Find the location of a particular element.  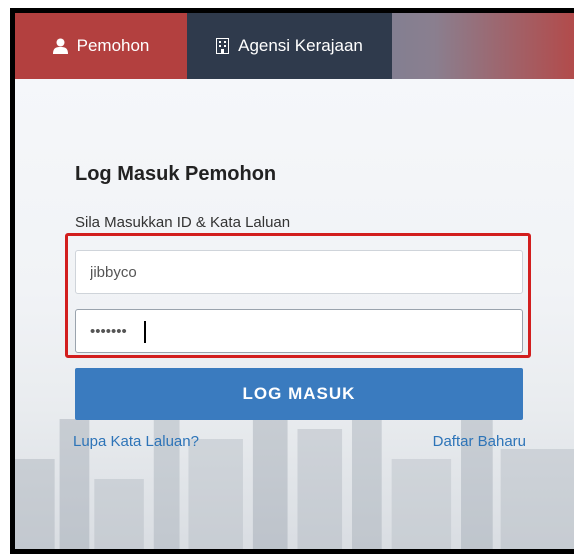

forgot-password-link: Lupa Kata Laluan? is located at coordinates (136, 441).